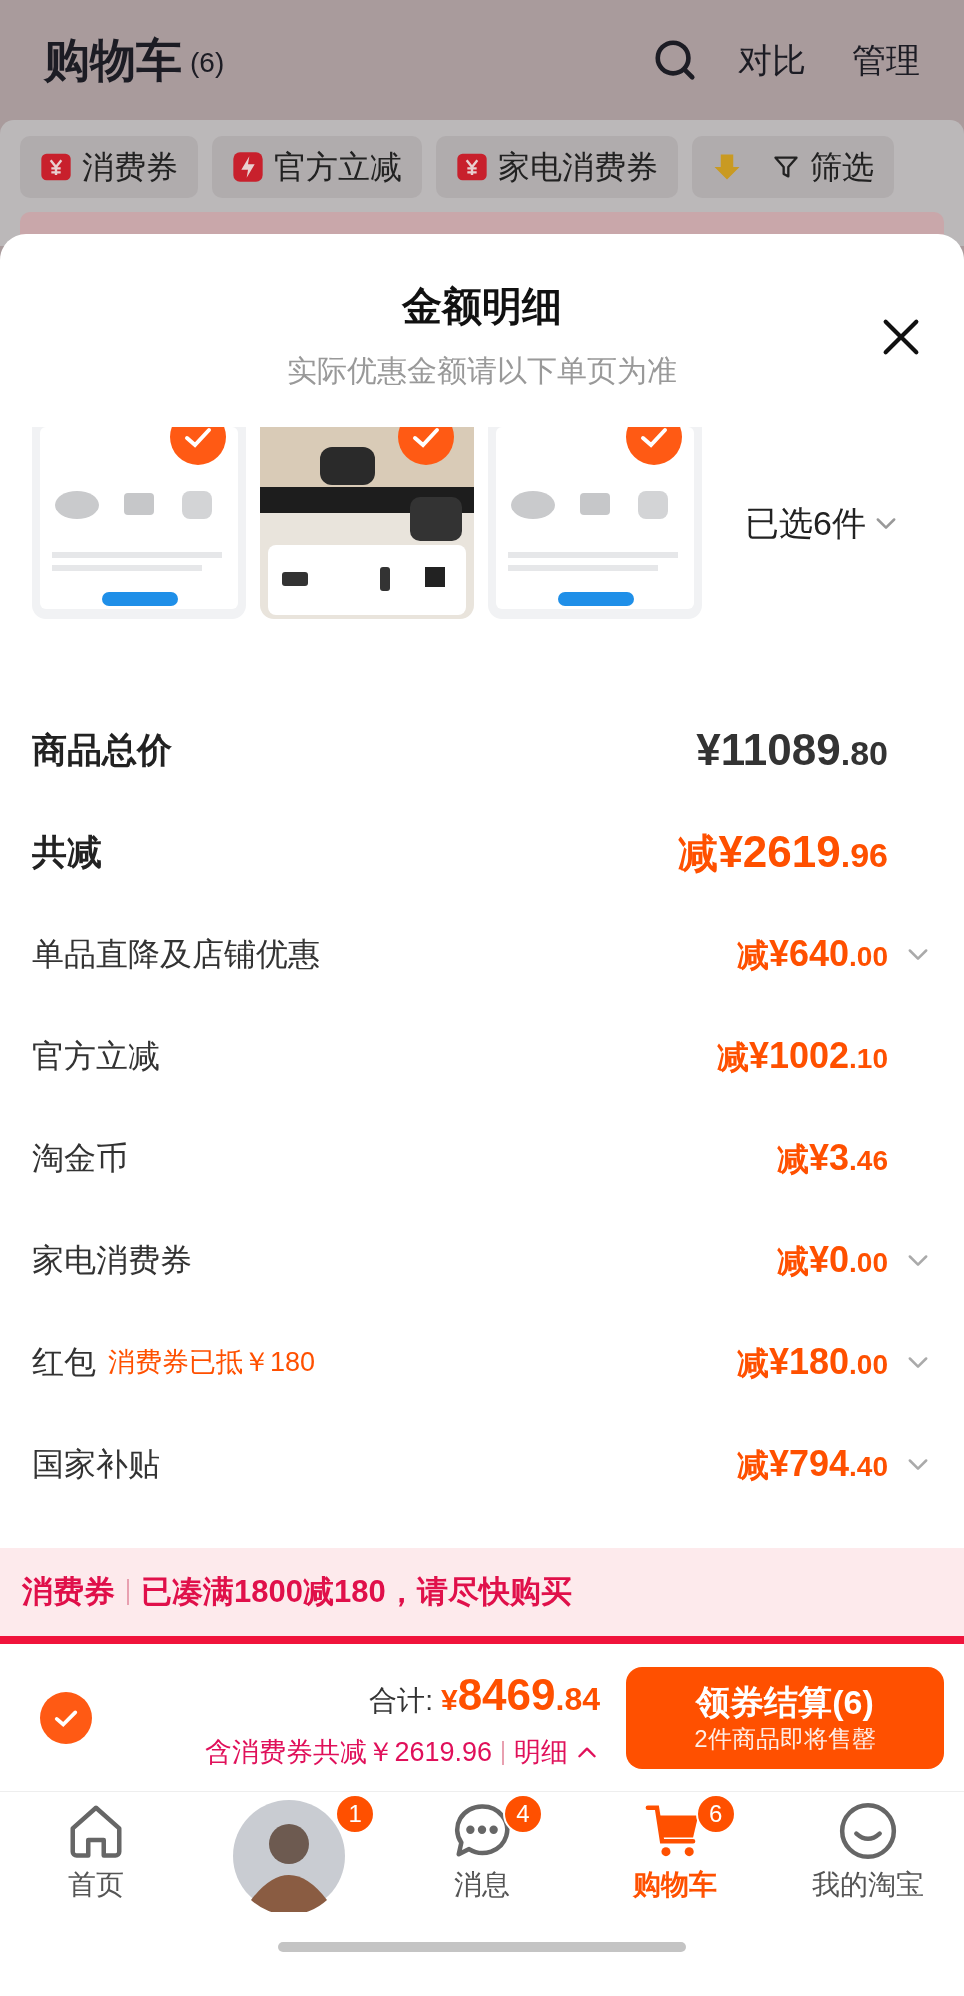  What do you see at coordinates (355, 1814) in the screenshot?
I see `badge: 1` at bounding box center [355, 1814].